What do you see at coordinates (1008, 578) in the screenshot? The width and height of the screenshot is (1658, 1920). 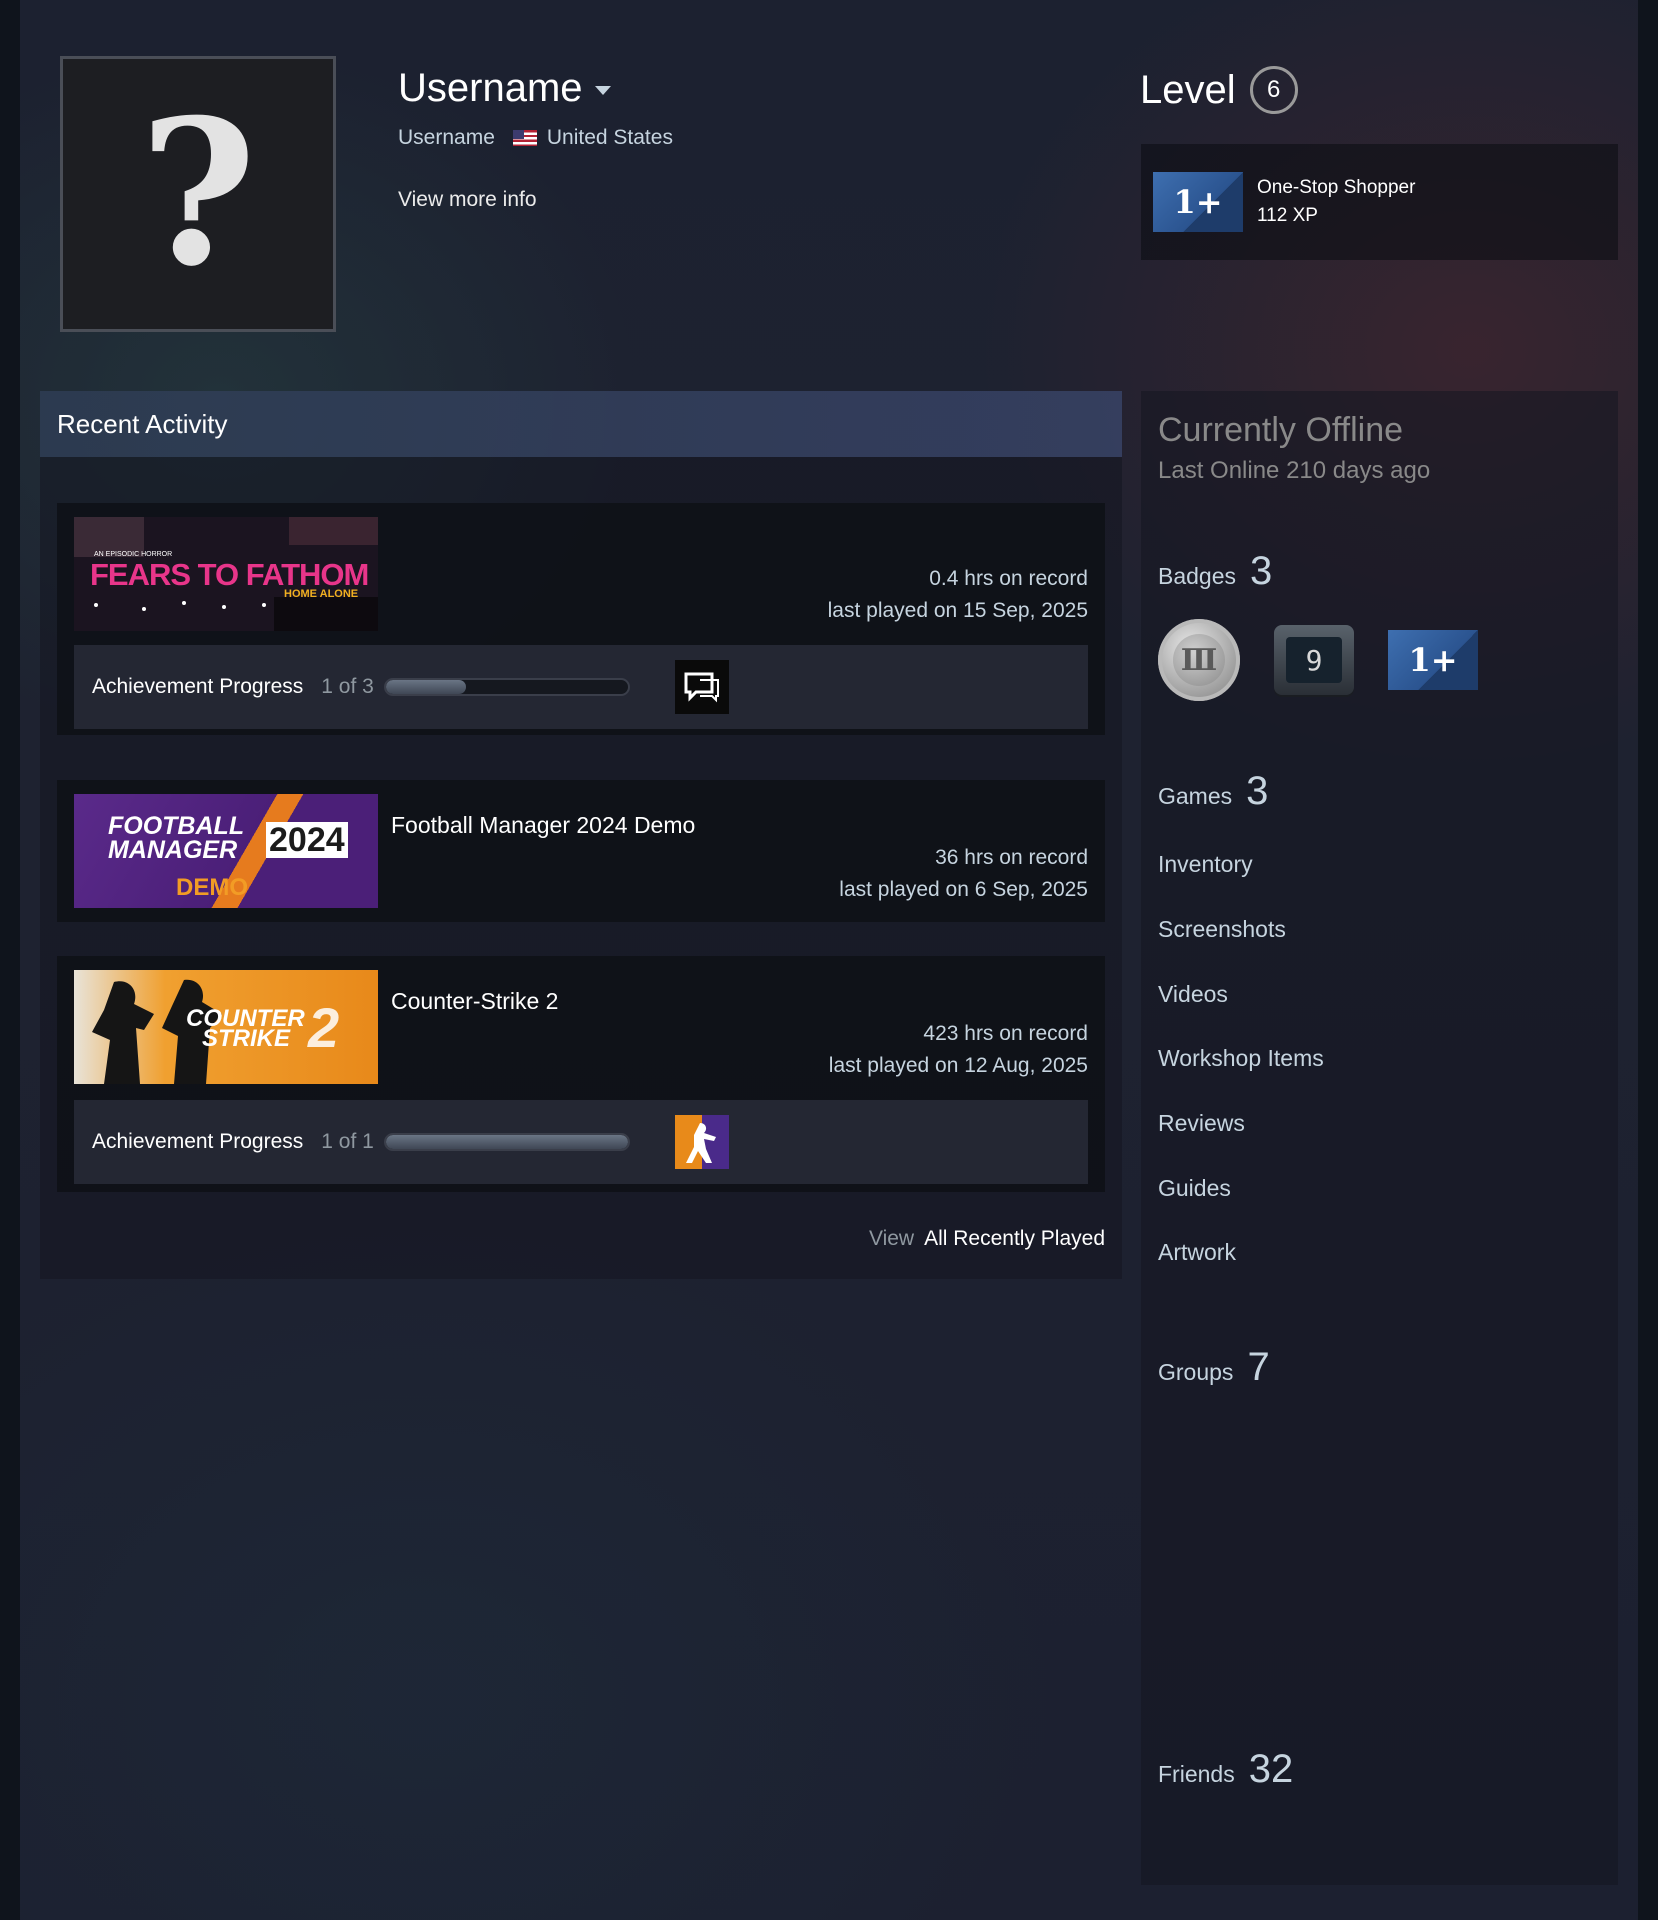 I see `hours-on-record: 0.4 hrs on record` at bounding box center [1008, 578].